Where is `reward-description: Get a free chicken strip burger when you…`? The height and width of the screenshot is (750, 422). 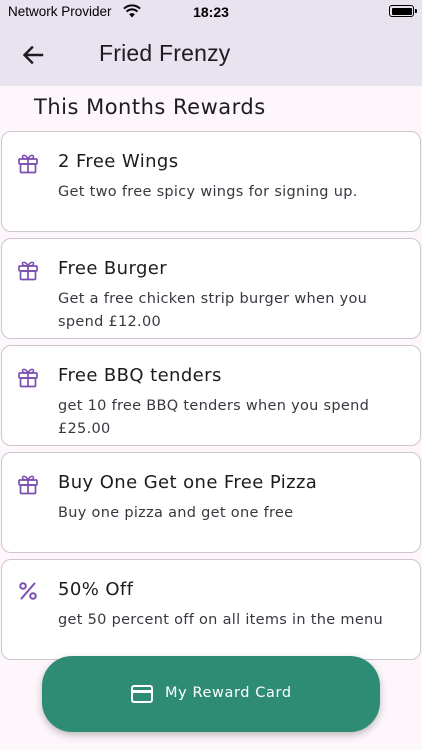 reward-description: Get a free chicken strip burger when you… is located at coordinates (213, 310).